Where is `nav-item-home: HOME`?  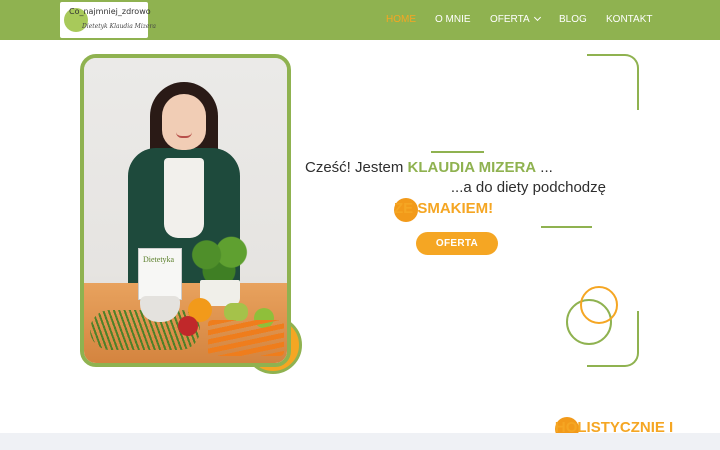 nav-item-home: HOME is located at coordinates (401, 19).